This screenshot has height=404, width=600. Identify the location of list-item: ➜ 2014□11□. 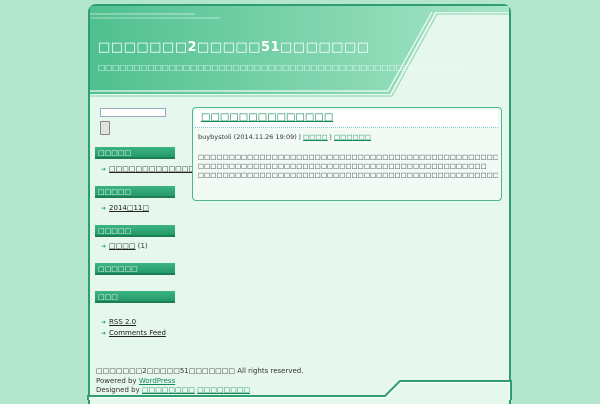
(125, 208).